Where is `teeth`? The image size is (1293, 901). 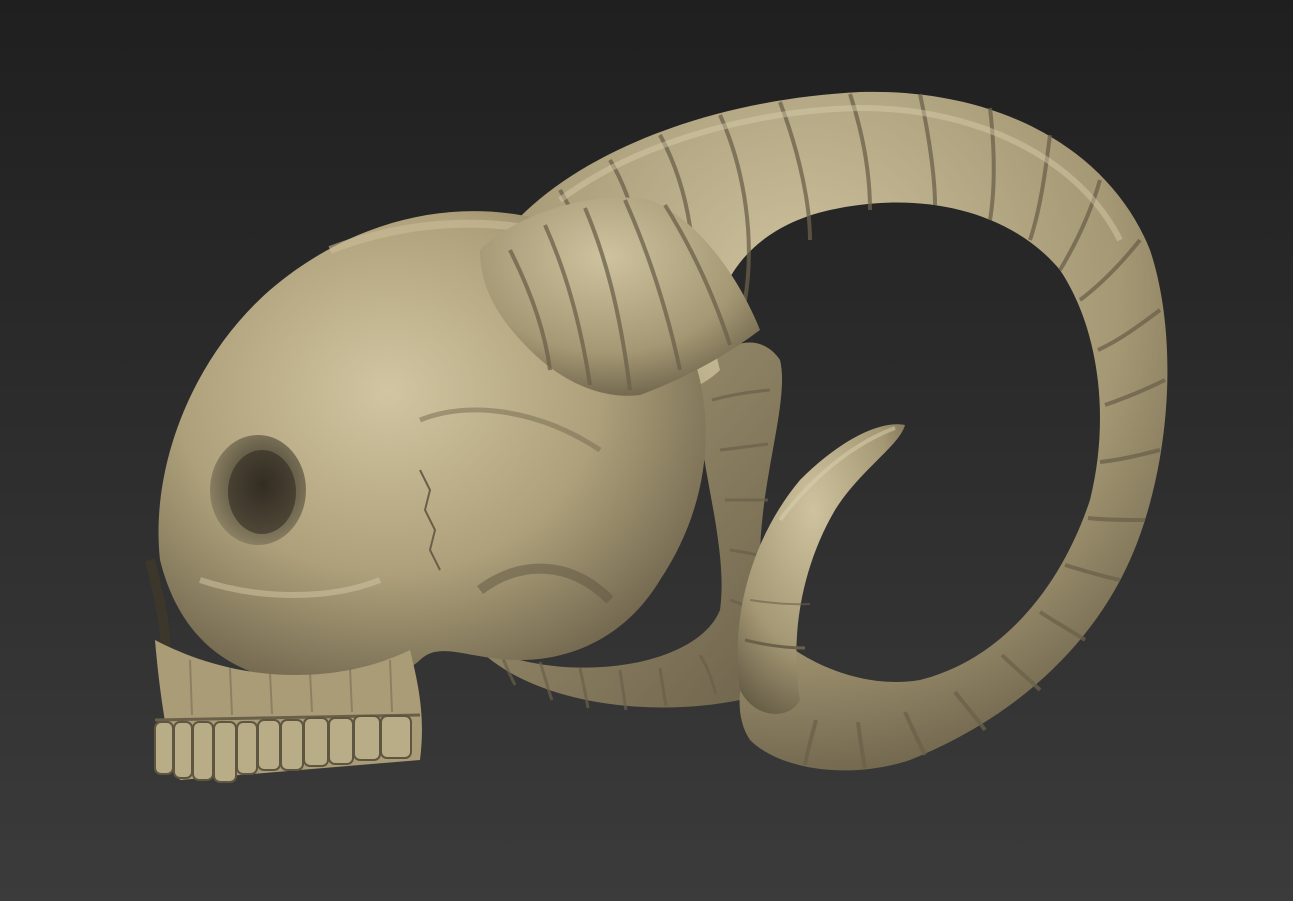
teeth is located at coordinates (283, 749).